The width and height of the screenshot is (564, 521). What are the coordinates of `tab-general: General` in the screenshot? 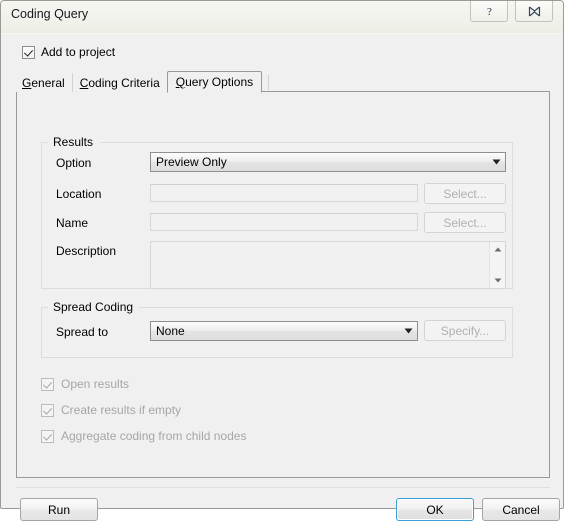 It's located at (44, 82).